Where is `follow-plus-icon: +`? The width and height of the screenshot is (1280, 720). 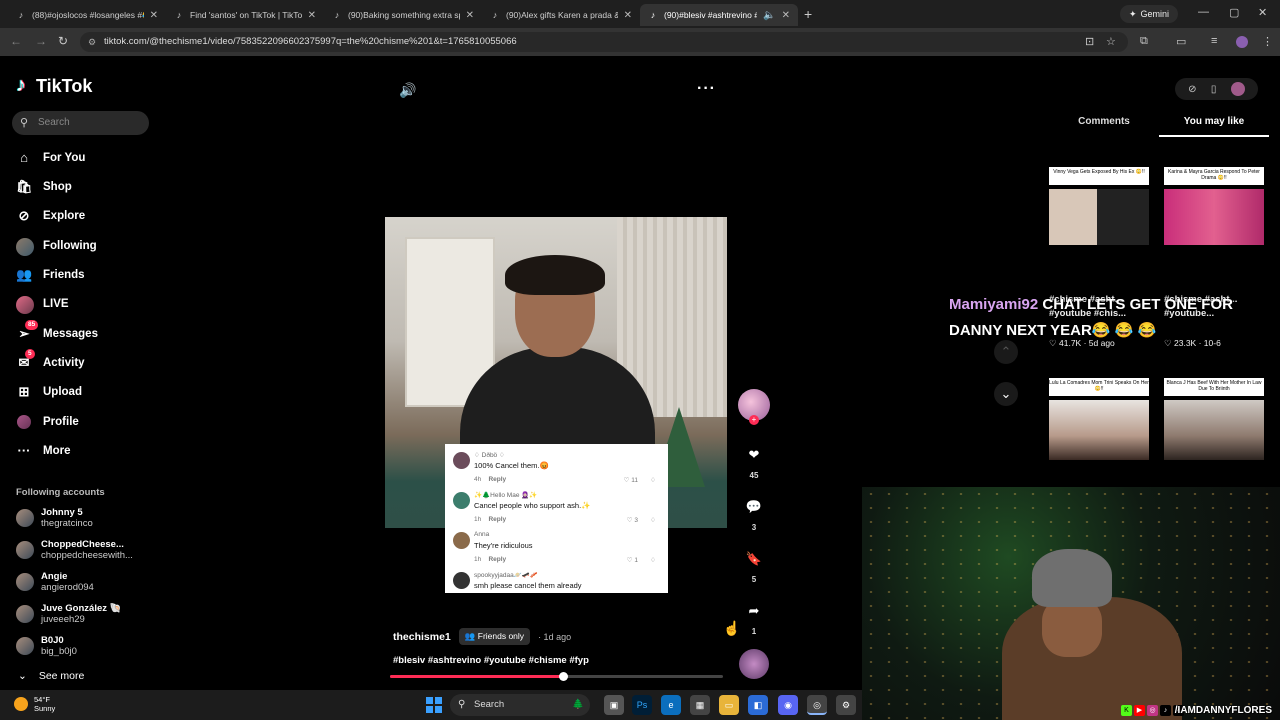 follow-plus-icon: + is located at coordinates (754, 420).